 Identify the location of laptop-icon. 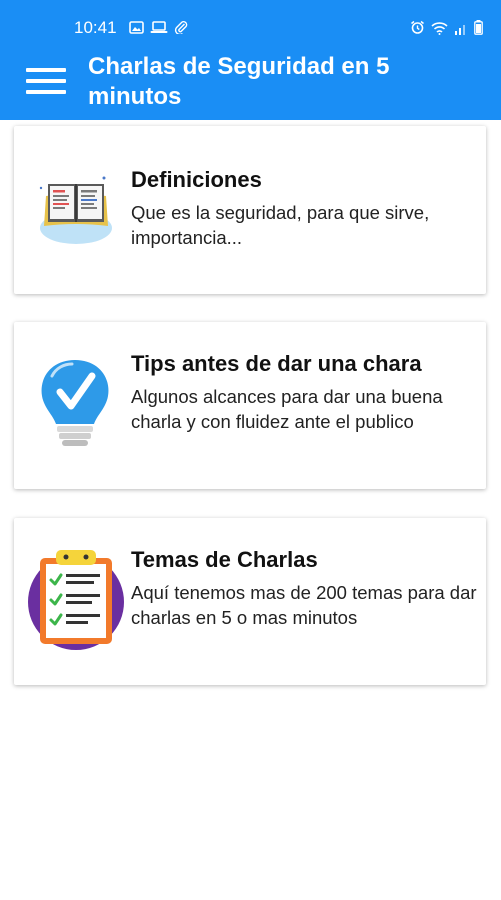
(159, 26).